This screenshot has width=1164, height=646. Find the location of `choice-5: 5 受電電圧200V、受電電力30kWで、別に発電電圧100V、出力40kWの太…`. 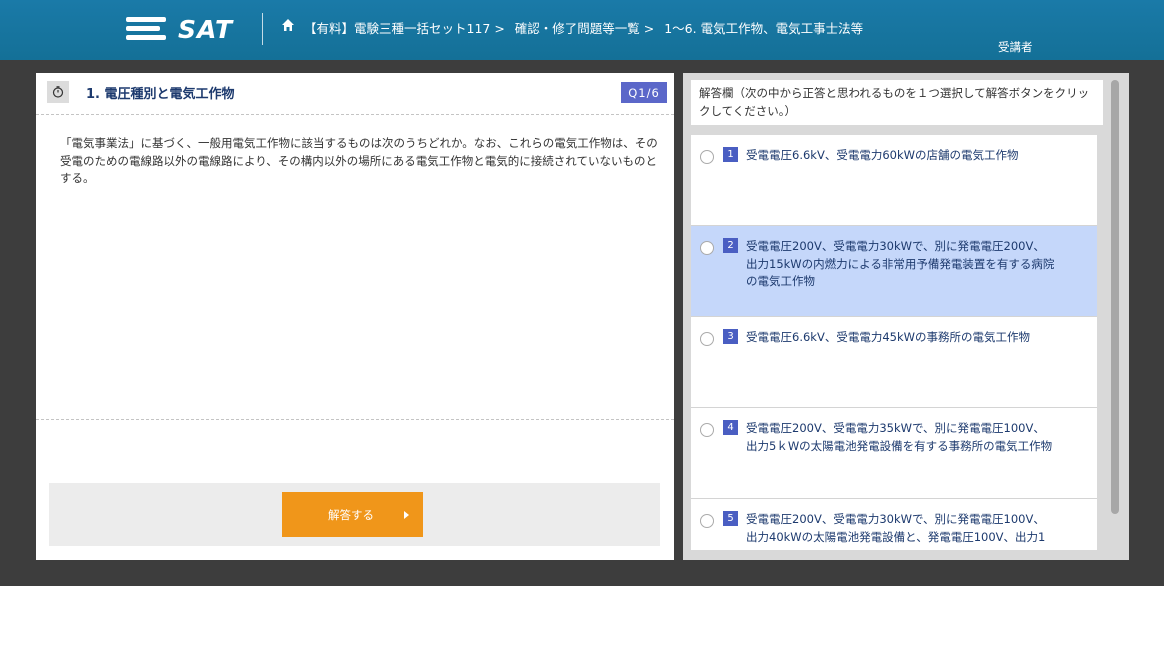

choice-5: 5 受電電圧200V、受電電力30kWで、別に発電電圧100V、出力40kWの太… is located at coordinates (894, 524).